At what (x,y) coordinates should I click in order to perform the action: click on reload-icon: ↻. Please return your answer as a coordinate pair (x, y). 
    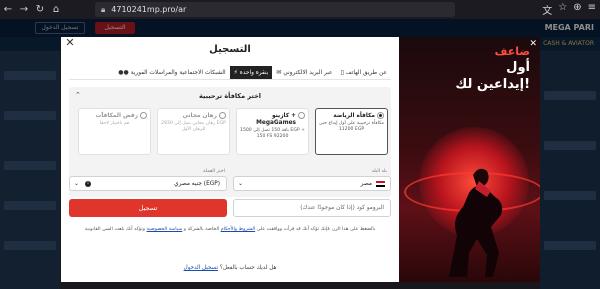
    Looking at the image, I should click on (40, 9).